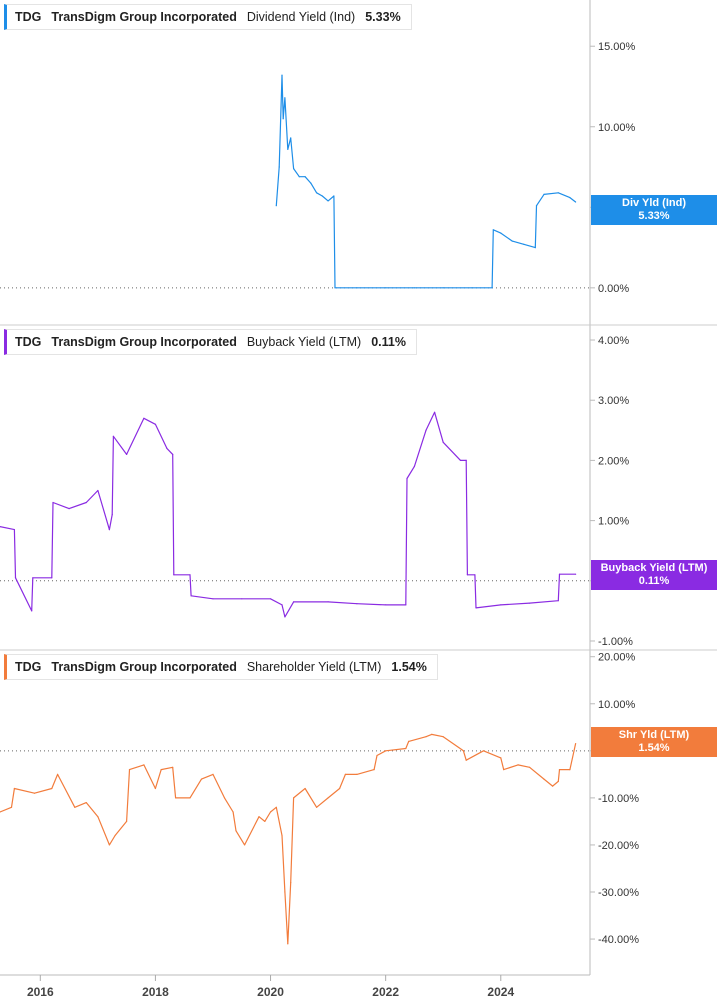  I want to click on y-tick-label: -30.00%, so click(618, 893).